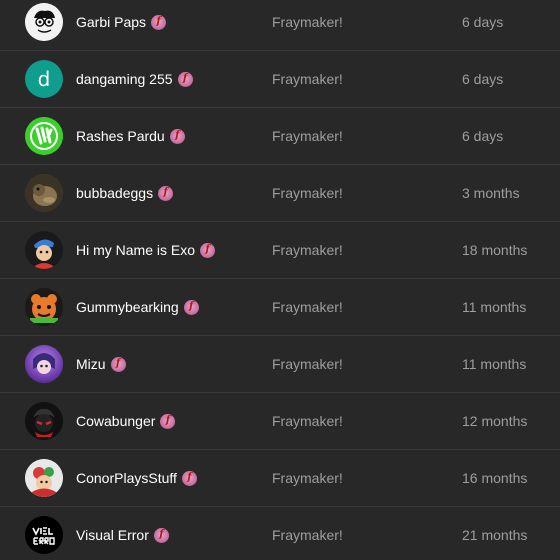 This screenshot has height=560, width=560. What do you see at coordinates (115, 421) in the screenshot?
I see `username: Cowabunger` at bounding box center [115, 421].